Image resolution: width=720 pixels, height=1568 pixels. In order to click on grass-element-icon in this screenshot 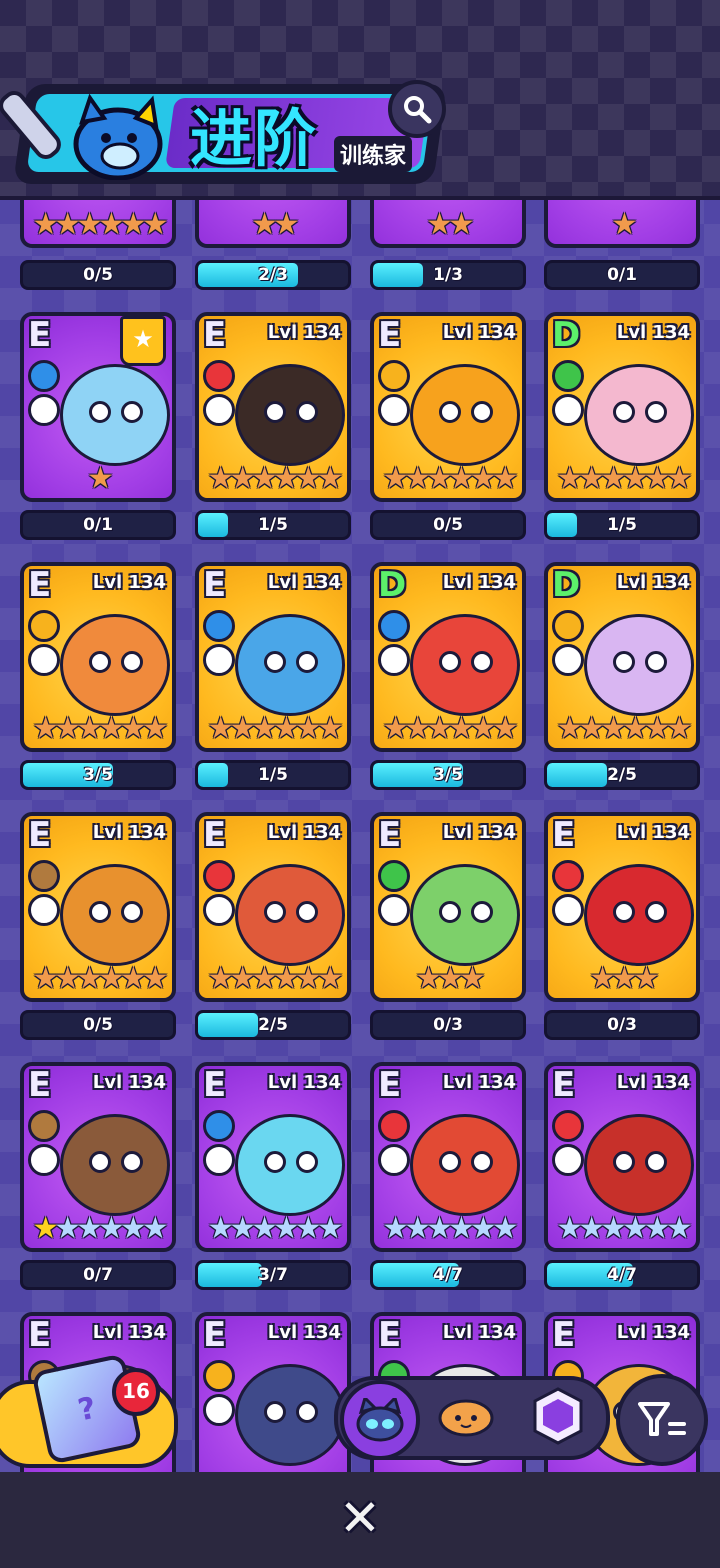, I will do `click(394, 876)`.